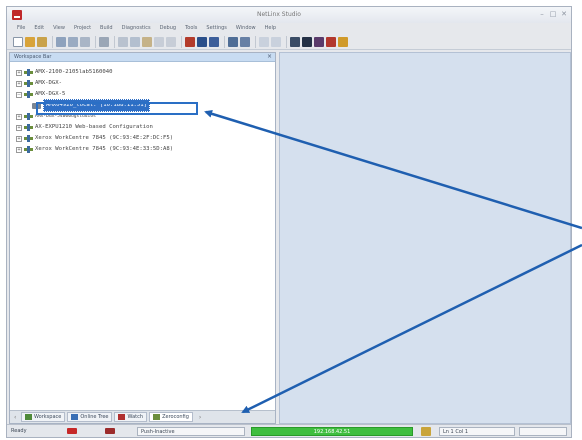 The height and width of the screenshot is (440, 582). I want to click on workspace-close-icon: ×, so click(269, 56).